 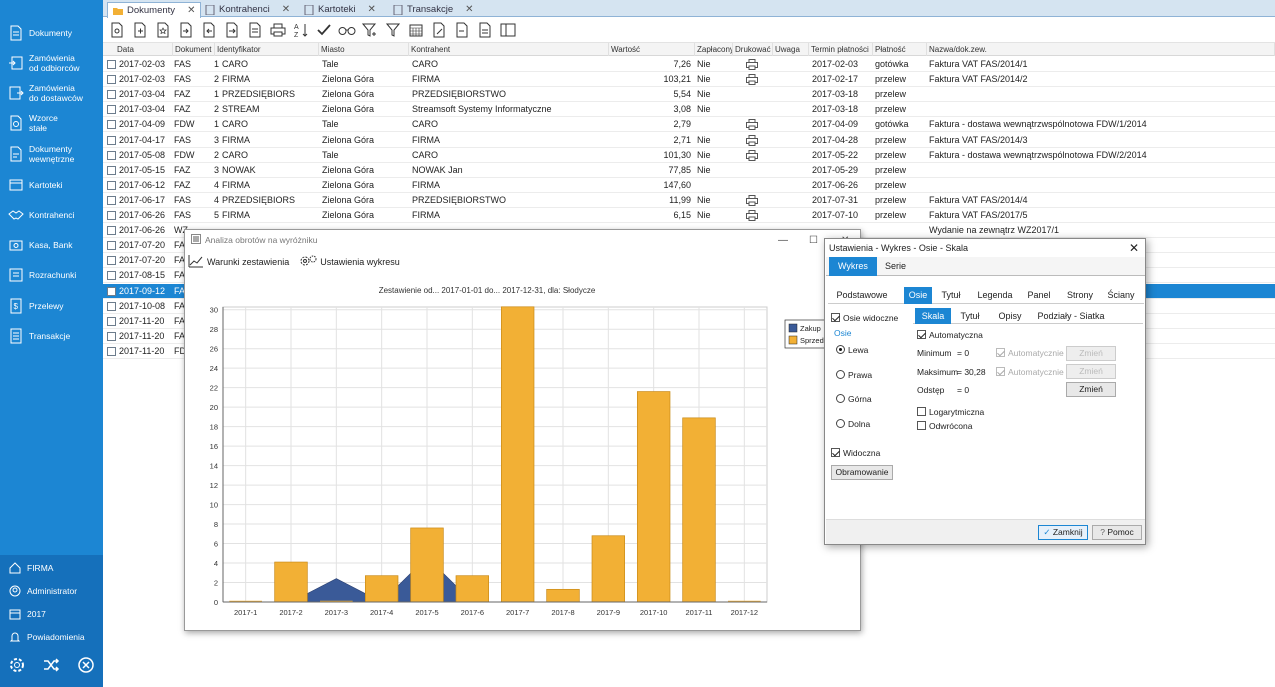 I want to click on sidebar-item-dokumenty-wewnetrzne: Dokumenty wewnętrzne, so click(x=51, y=154).